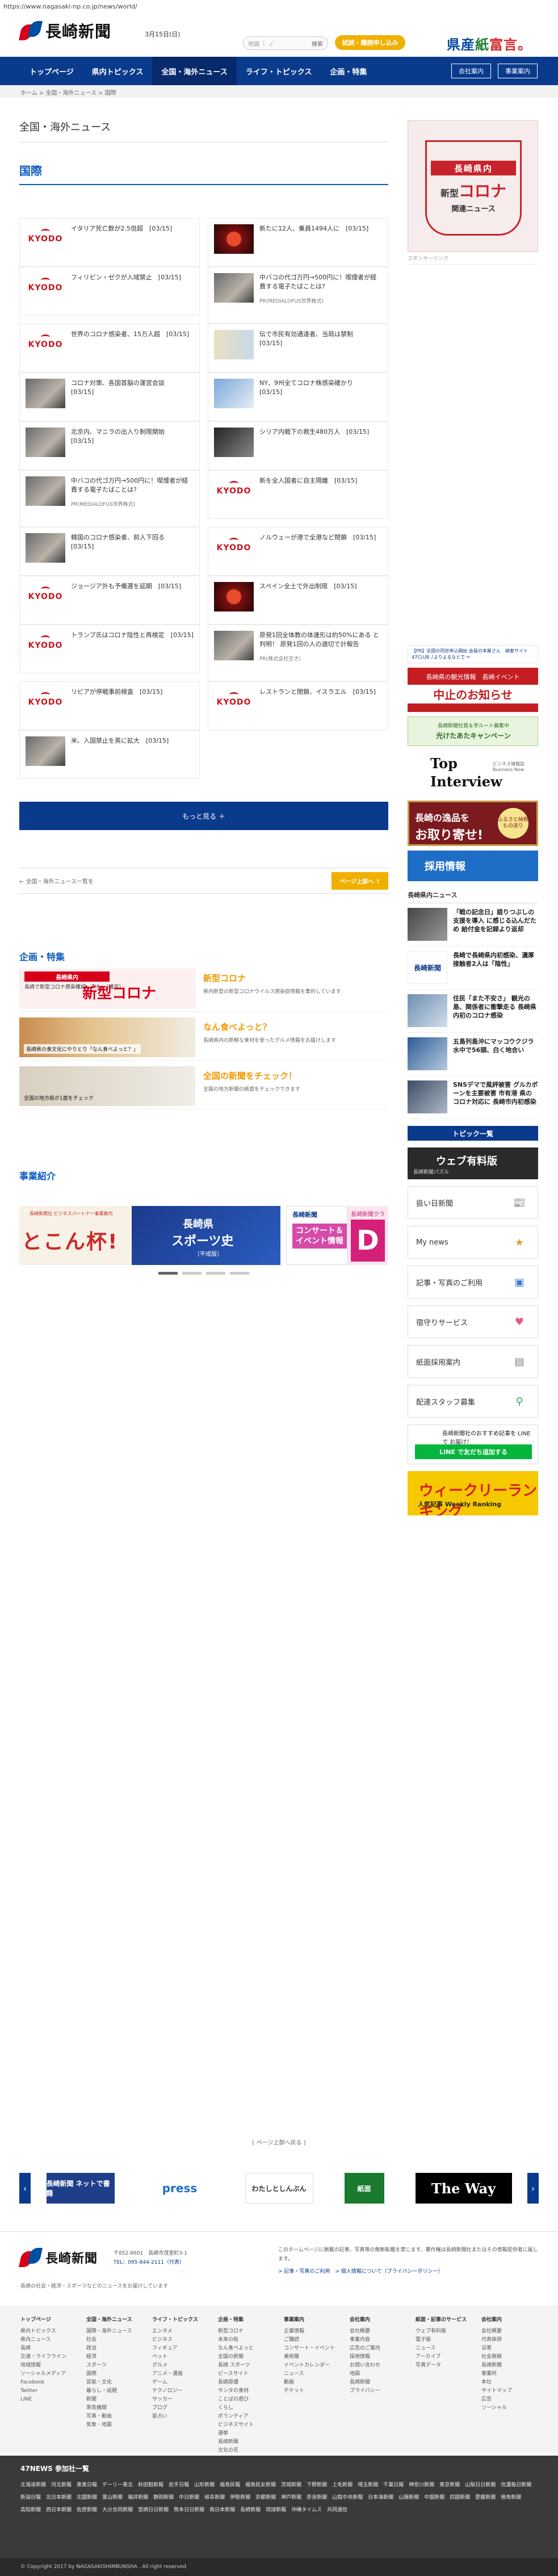 The width and height of the screenshot is (558, 2576). What do you see at coordinates (179, 2382) in the screenshot?
I see `footer-link: ゲーム` at bounding box center [179, 2382].